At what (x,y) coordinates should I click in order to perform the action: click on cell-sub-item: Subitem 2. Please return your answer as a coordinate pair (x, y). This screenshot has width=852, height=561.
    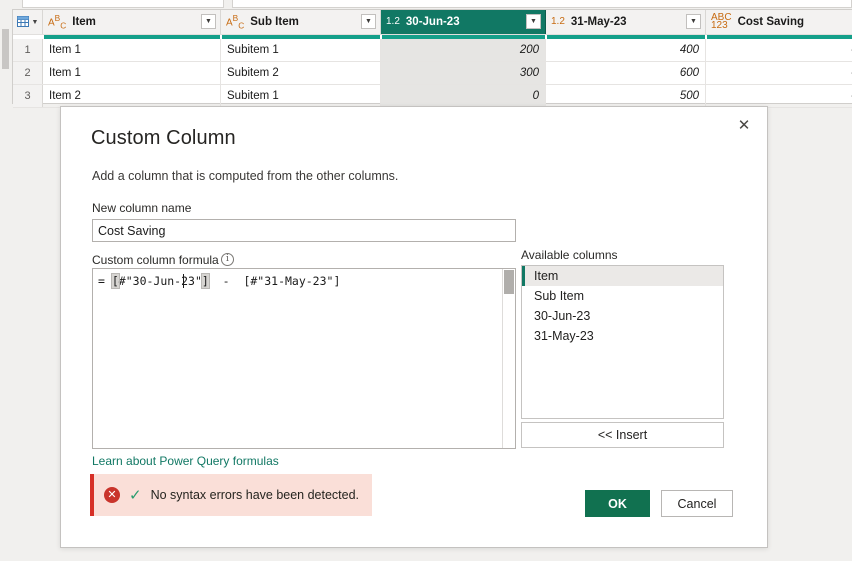
    Looking at the image, I should click on (301, 73).